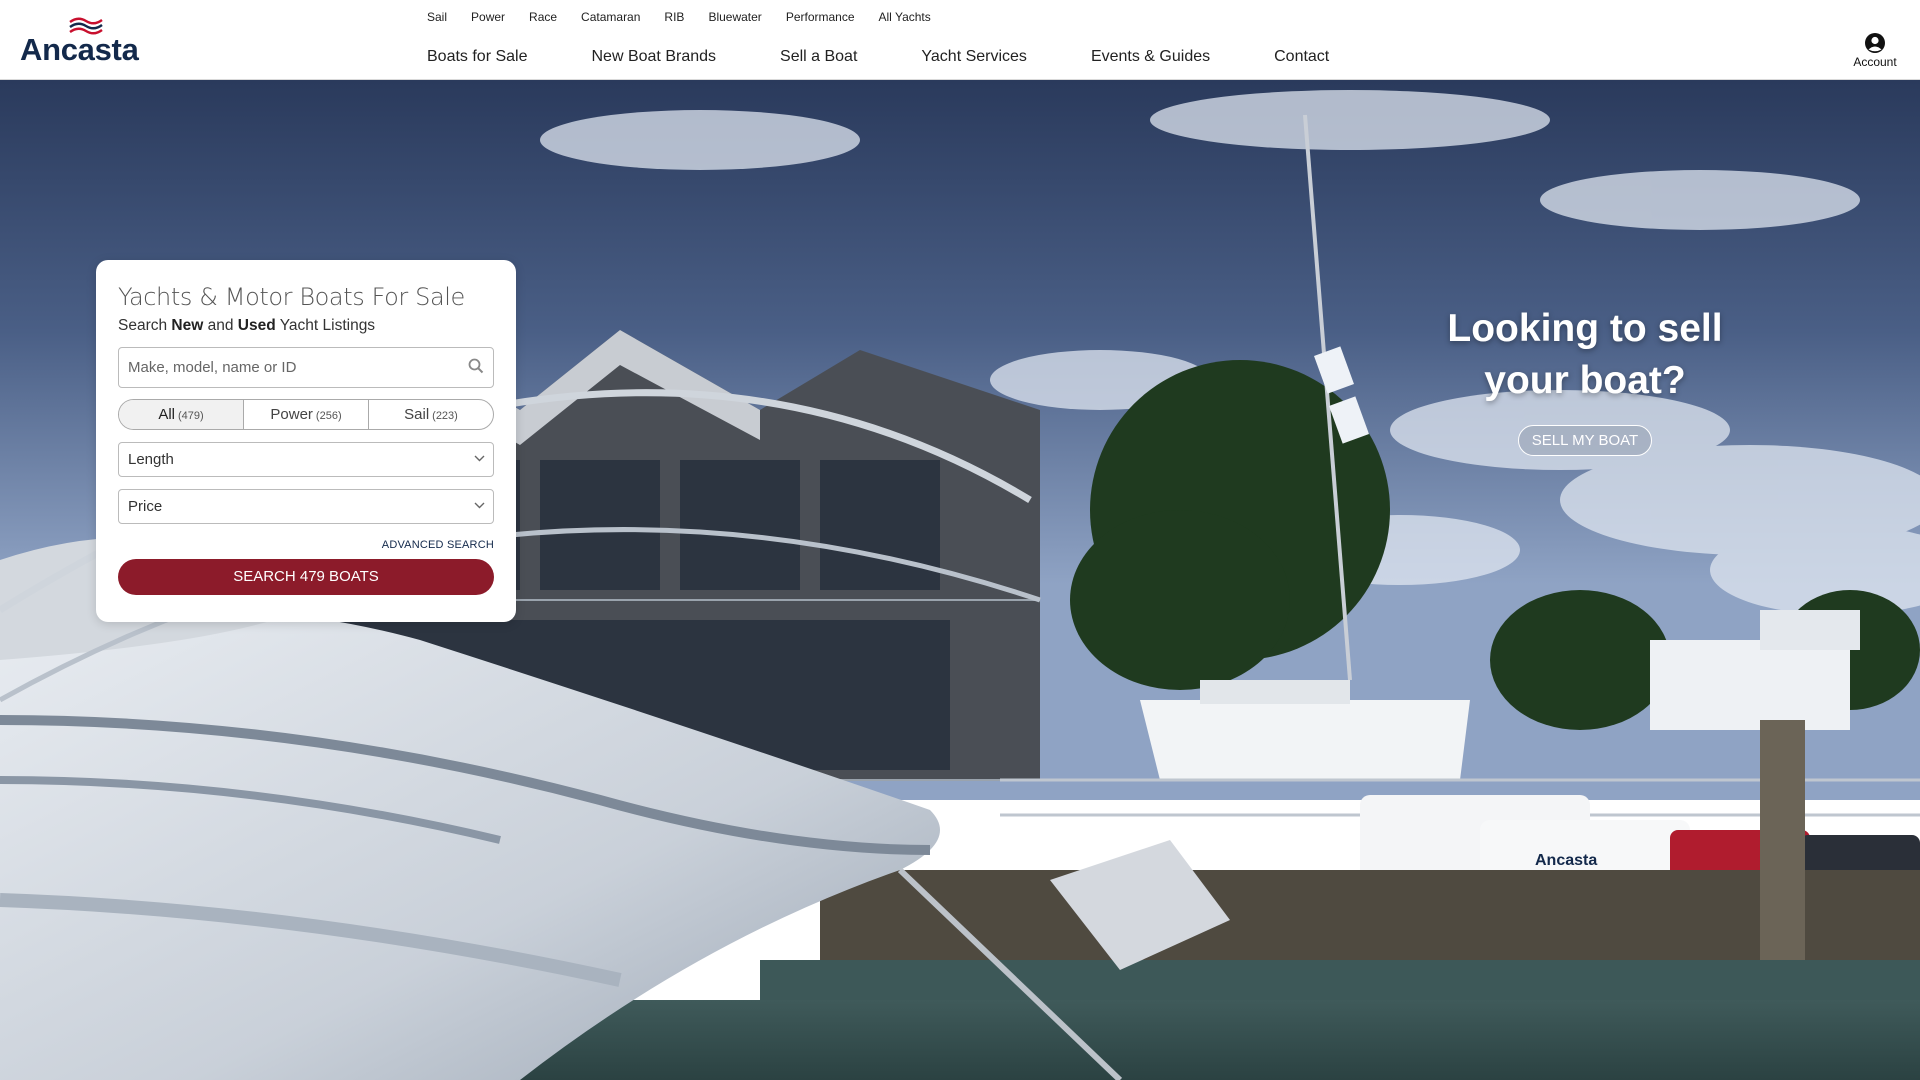 Image resolution: width=1920 pixels, height=1080 pixels. What do you see at coordinates (654, 57) in the screenshot?
I see `nav-new-boat-brands: New Boat Brands` at bounding box center [654, 57].